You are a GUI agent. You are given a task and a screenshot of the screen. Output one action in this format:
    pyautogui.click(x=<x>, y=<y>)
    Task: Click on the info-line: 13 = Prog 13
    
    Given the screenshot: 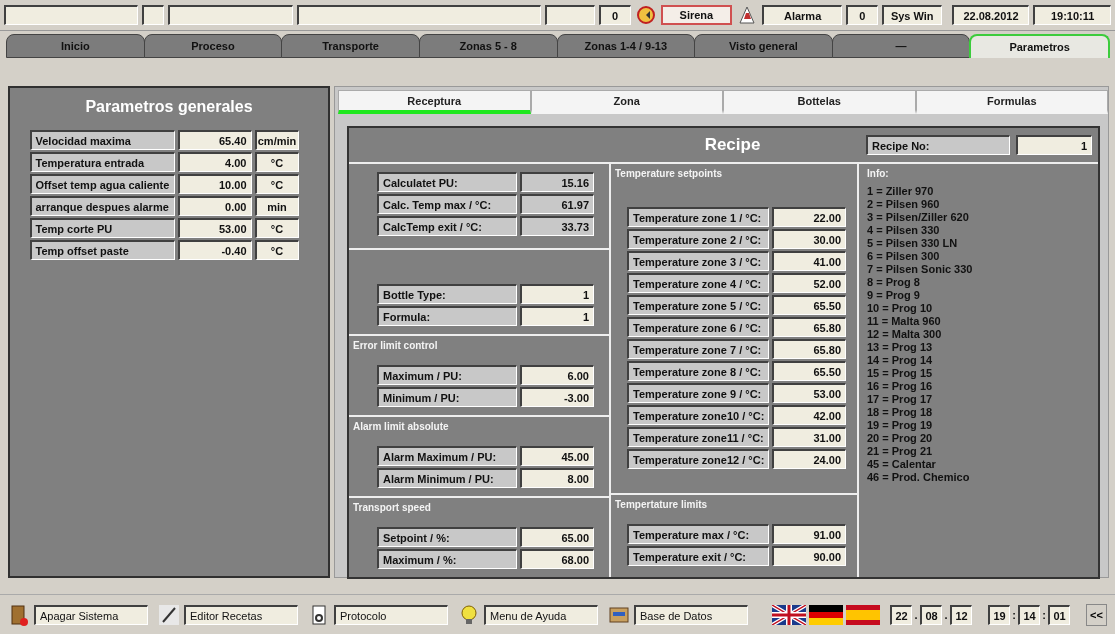 What is the action you would take?
    pyautogui.click(x=900, y=347)
    